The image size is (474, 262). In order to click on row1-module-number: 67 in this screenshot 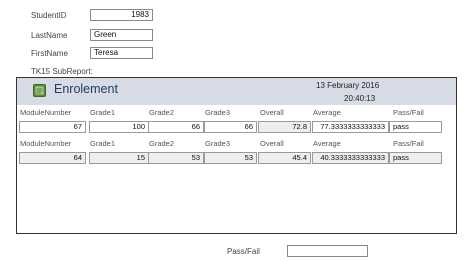, I will do `click(52, 127)`.